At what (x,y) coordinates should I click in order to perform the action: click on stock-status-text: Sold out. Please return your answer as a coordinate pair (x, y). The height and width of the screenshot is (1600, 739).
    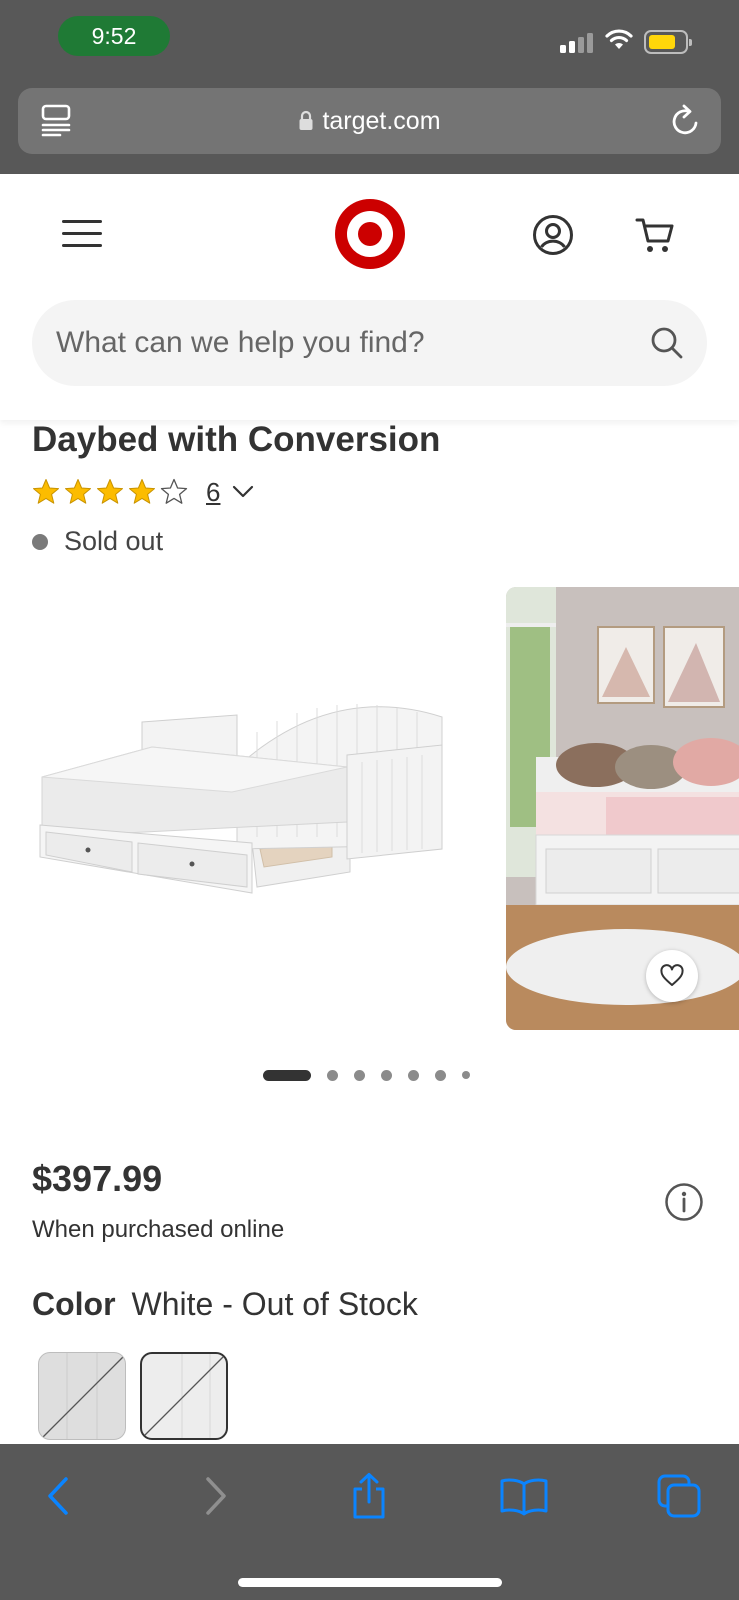
    Looking at the image, I should click on (114, 541).